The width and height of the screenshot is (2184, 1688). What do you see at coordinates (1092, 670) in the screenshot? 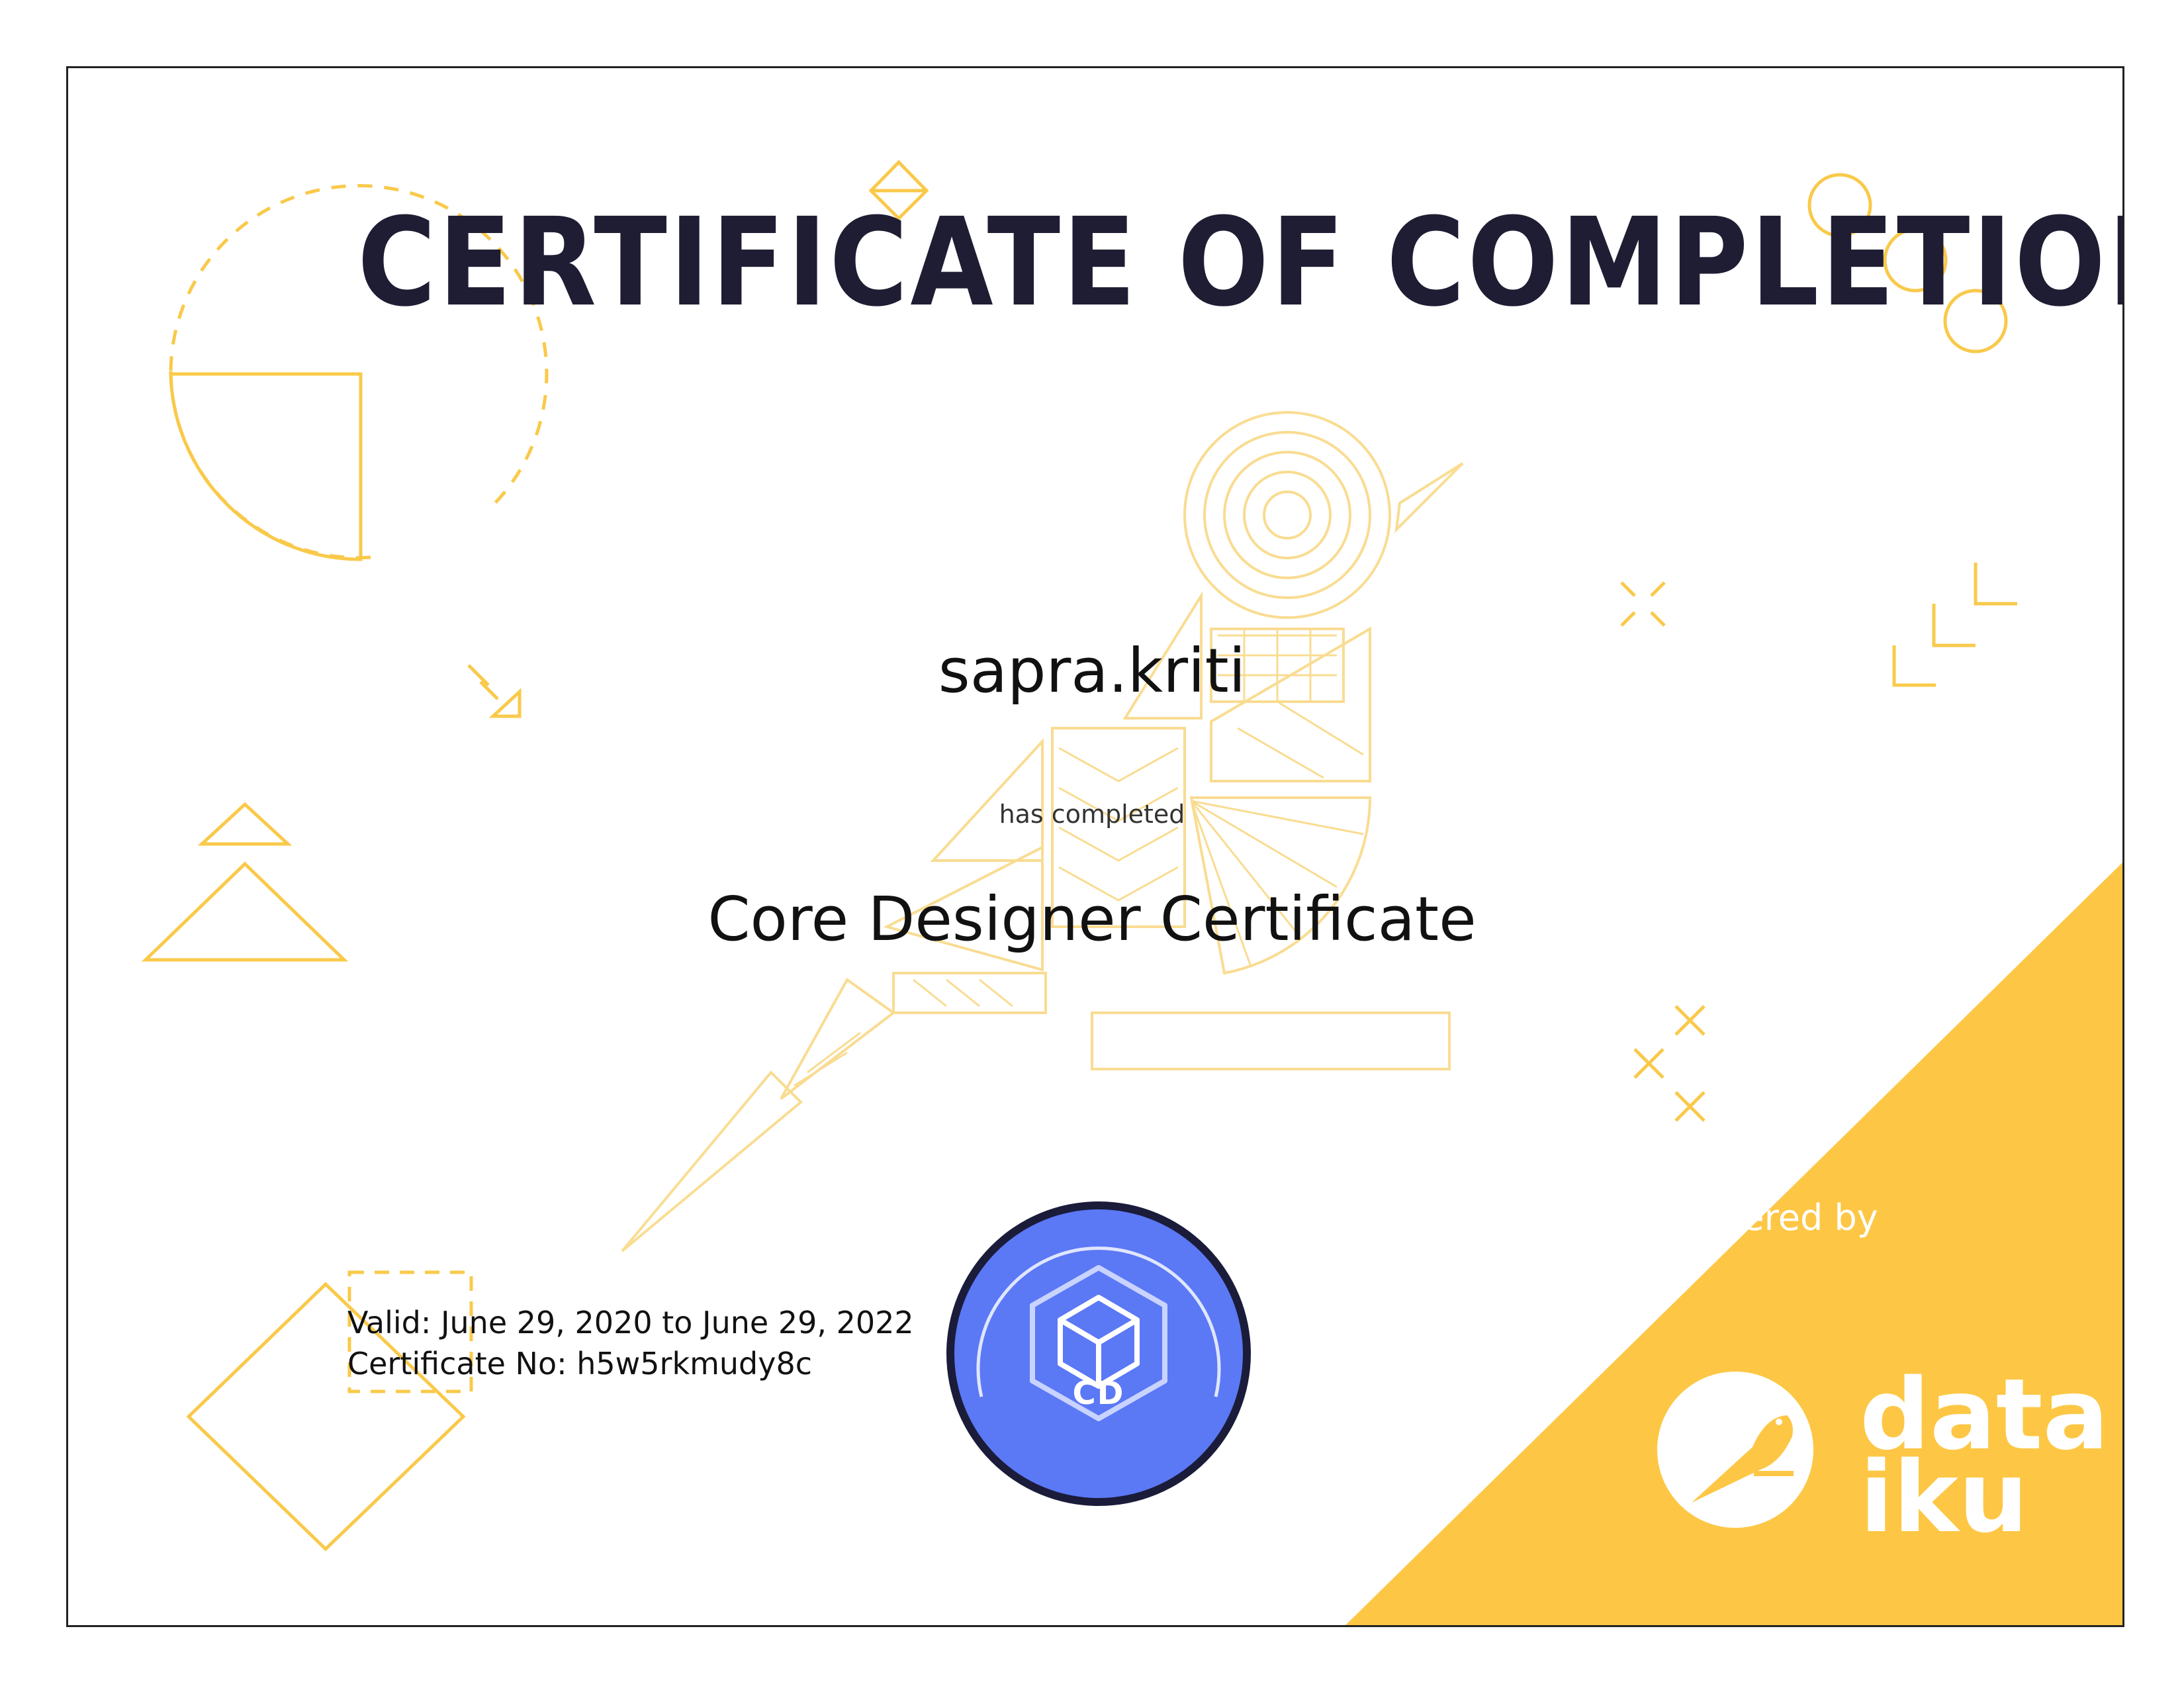
I see `recipient-name: sapra.kriti` at bounding box center [1092, 670].